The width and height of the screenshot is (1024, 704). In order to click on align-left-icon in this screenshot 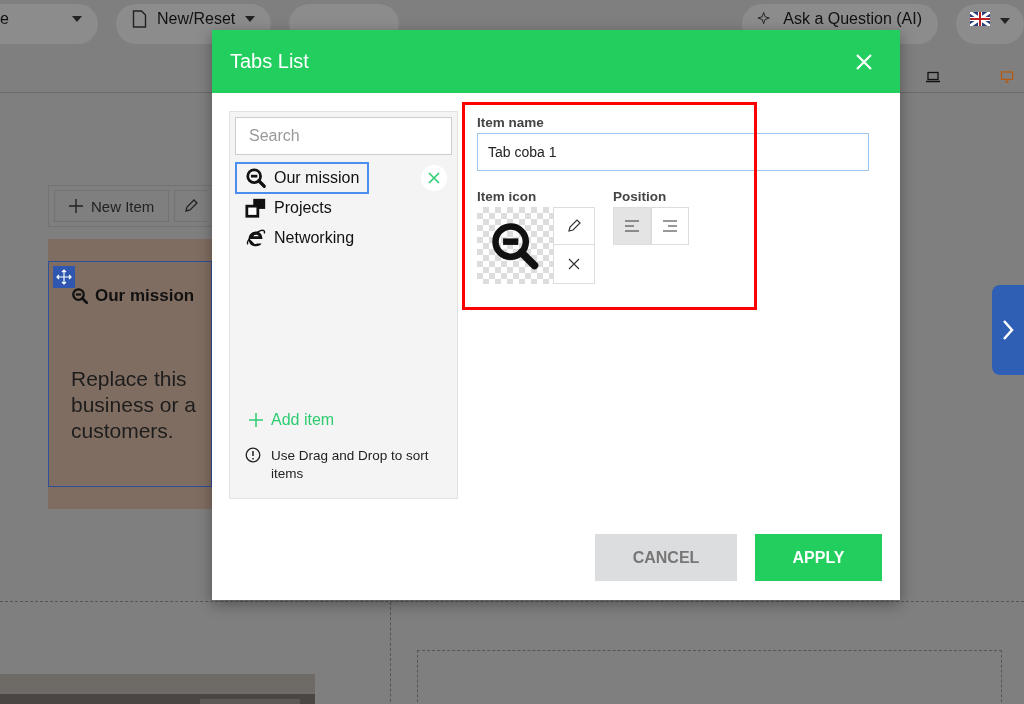, I will do `click(632, 226)`.